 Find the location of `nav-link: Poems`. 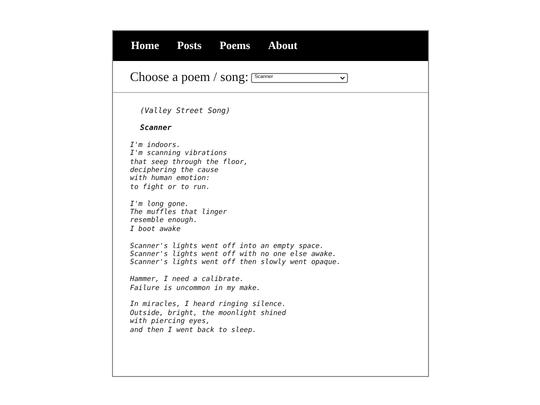

nav-link: Poems is located at coordinates (235, 46).